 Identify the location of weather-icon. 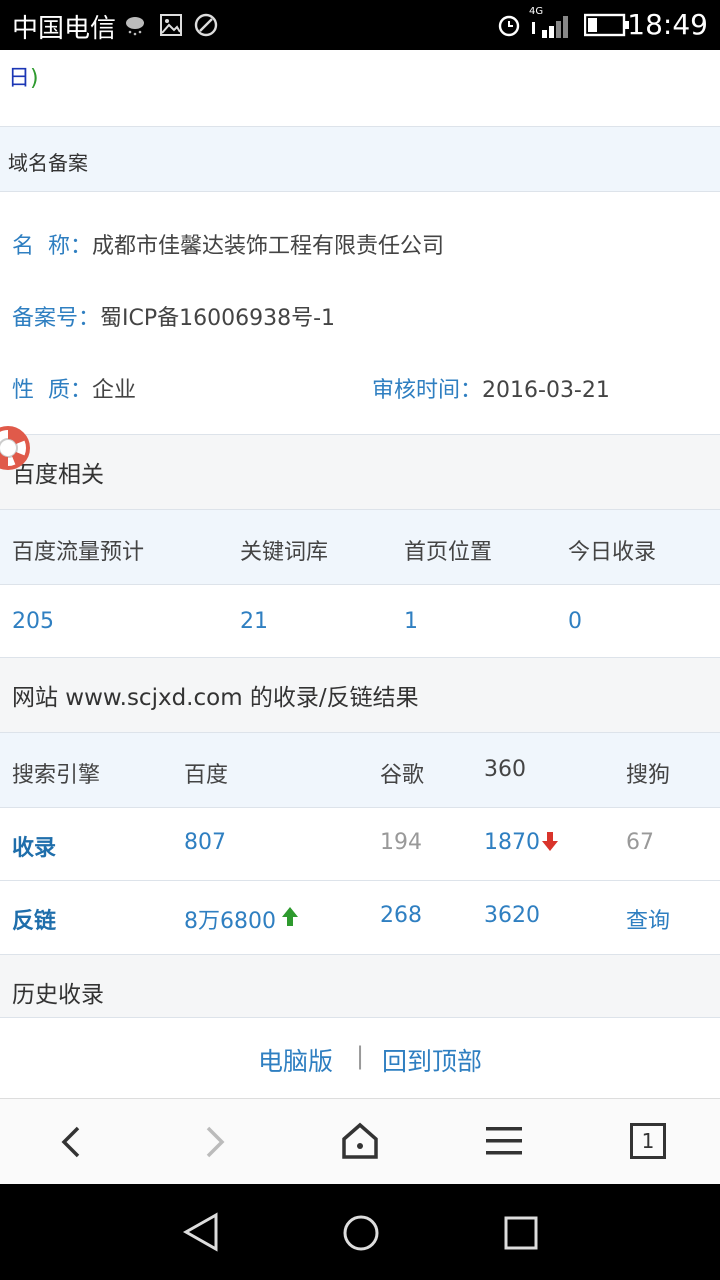
(135, 26).